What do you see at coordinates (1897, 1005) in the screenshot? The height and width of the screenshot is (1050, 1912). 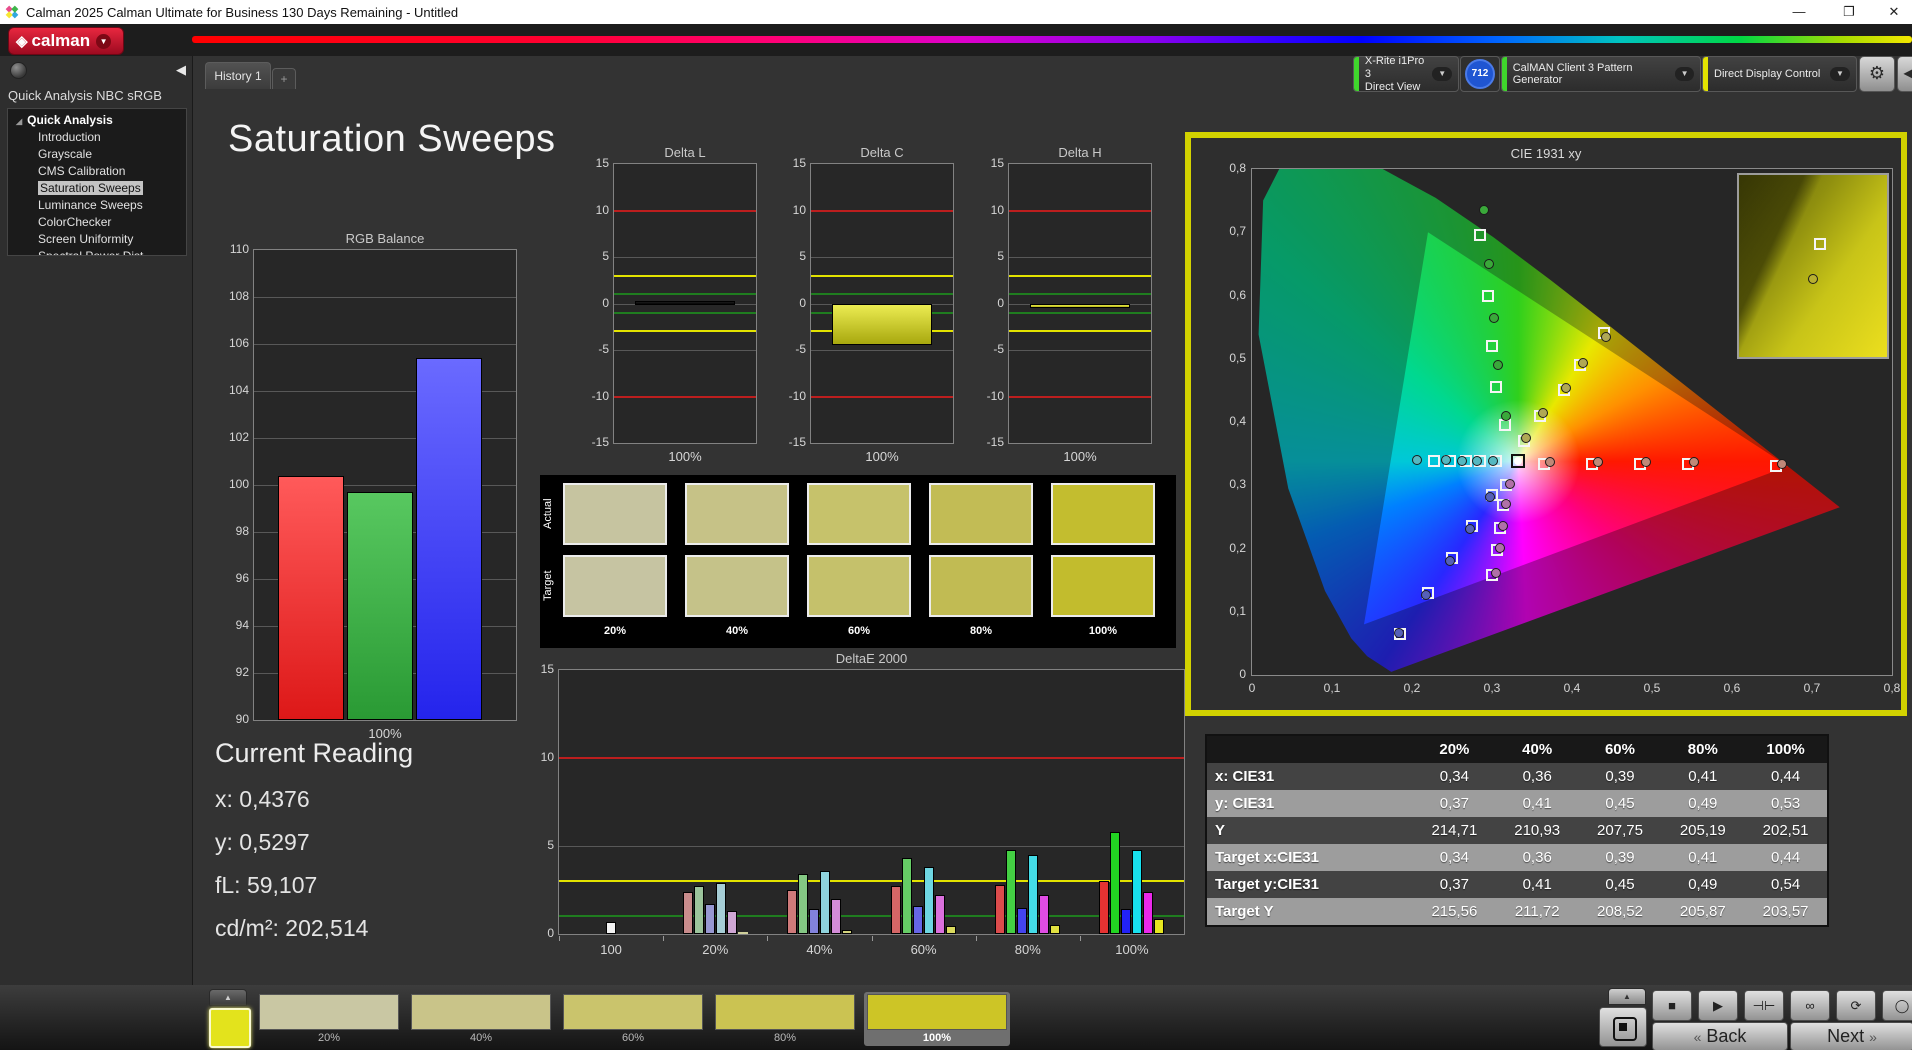 I see `record-icon: ◯` at bounding box center [1897, 1005].